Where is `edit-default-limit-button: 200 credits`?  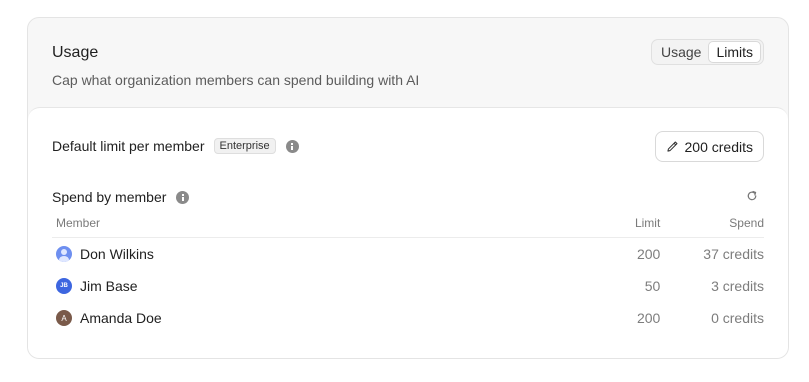 edit-default-limit-button: 200 credits is located at coordinates (709, 146).